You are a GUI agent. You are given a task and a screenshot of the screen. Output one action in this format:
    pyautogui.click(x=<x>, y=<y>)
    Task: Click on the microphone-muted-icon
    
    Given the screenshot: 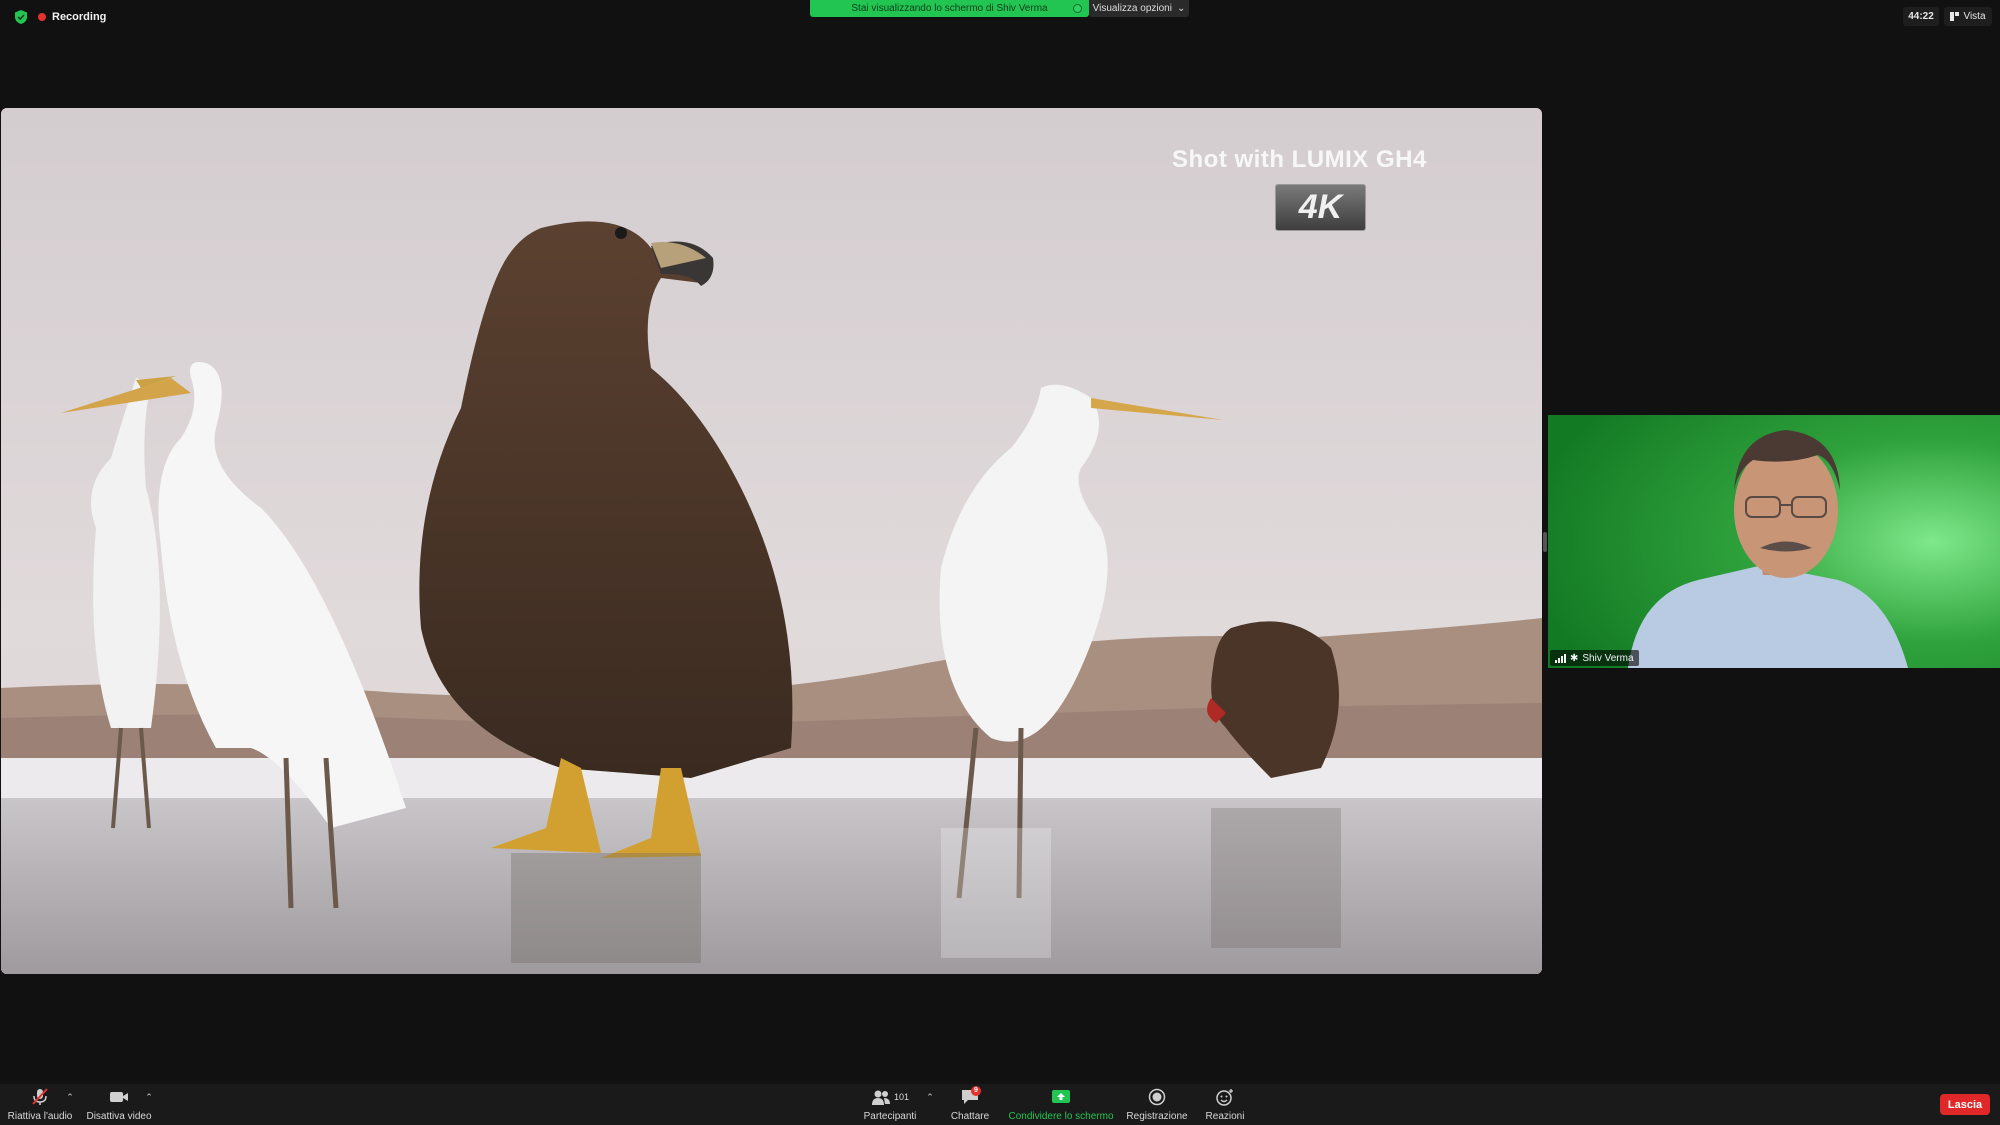 What is the action you would take?
    pyautogui.click(x=40, y=1096)
    